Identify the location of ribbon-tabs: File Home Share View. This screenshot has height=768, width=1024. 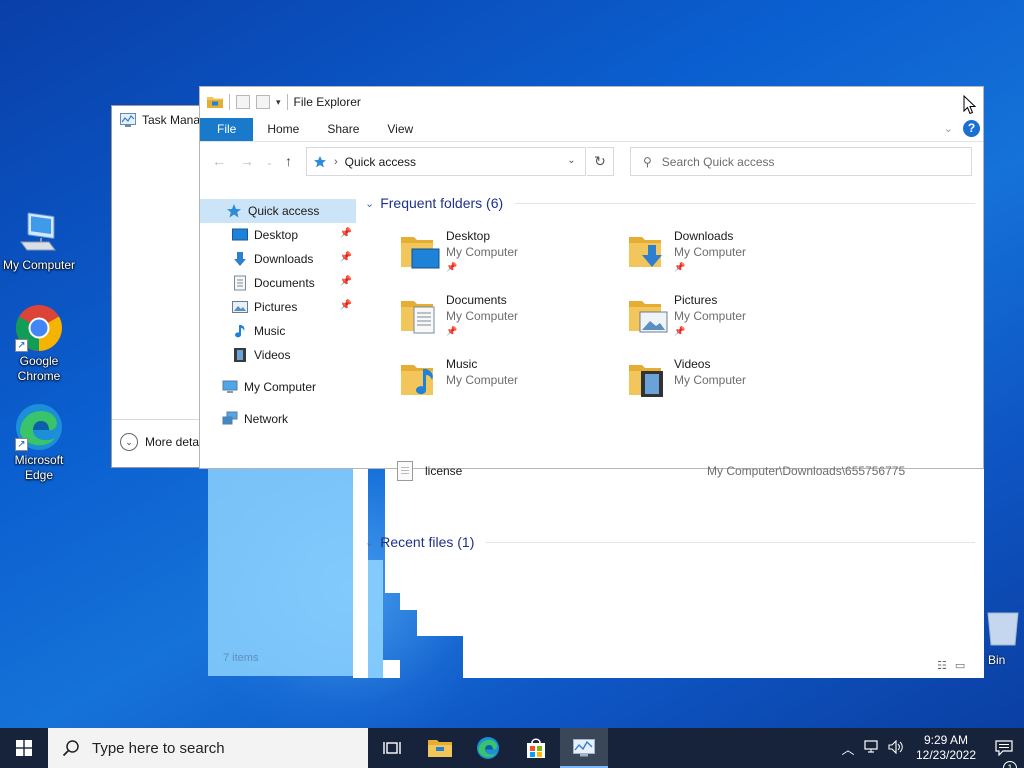
(591, 129).